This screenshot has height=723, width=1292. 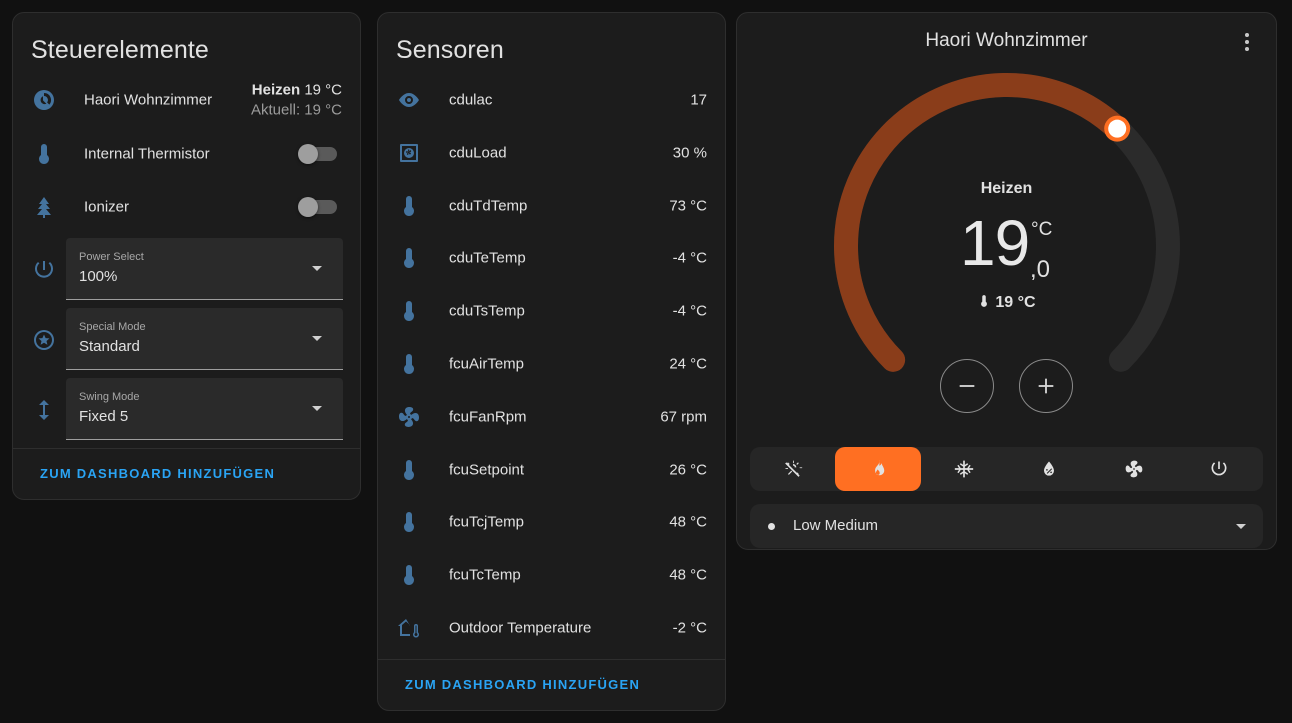 What do you see at coordinates (276, 90) in the screenshot?
I see `climate-mode: Heizen` at bounding box center [276, 90].